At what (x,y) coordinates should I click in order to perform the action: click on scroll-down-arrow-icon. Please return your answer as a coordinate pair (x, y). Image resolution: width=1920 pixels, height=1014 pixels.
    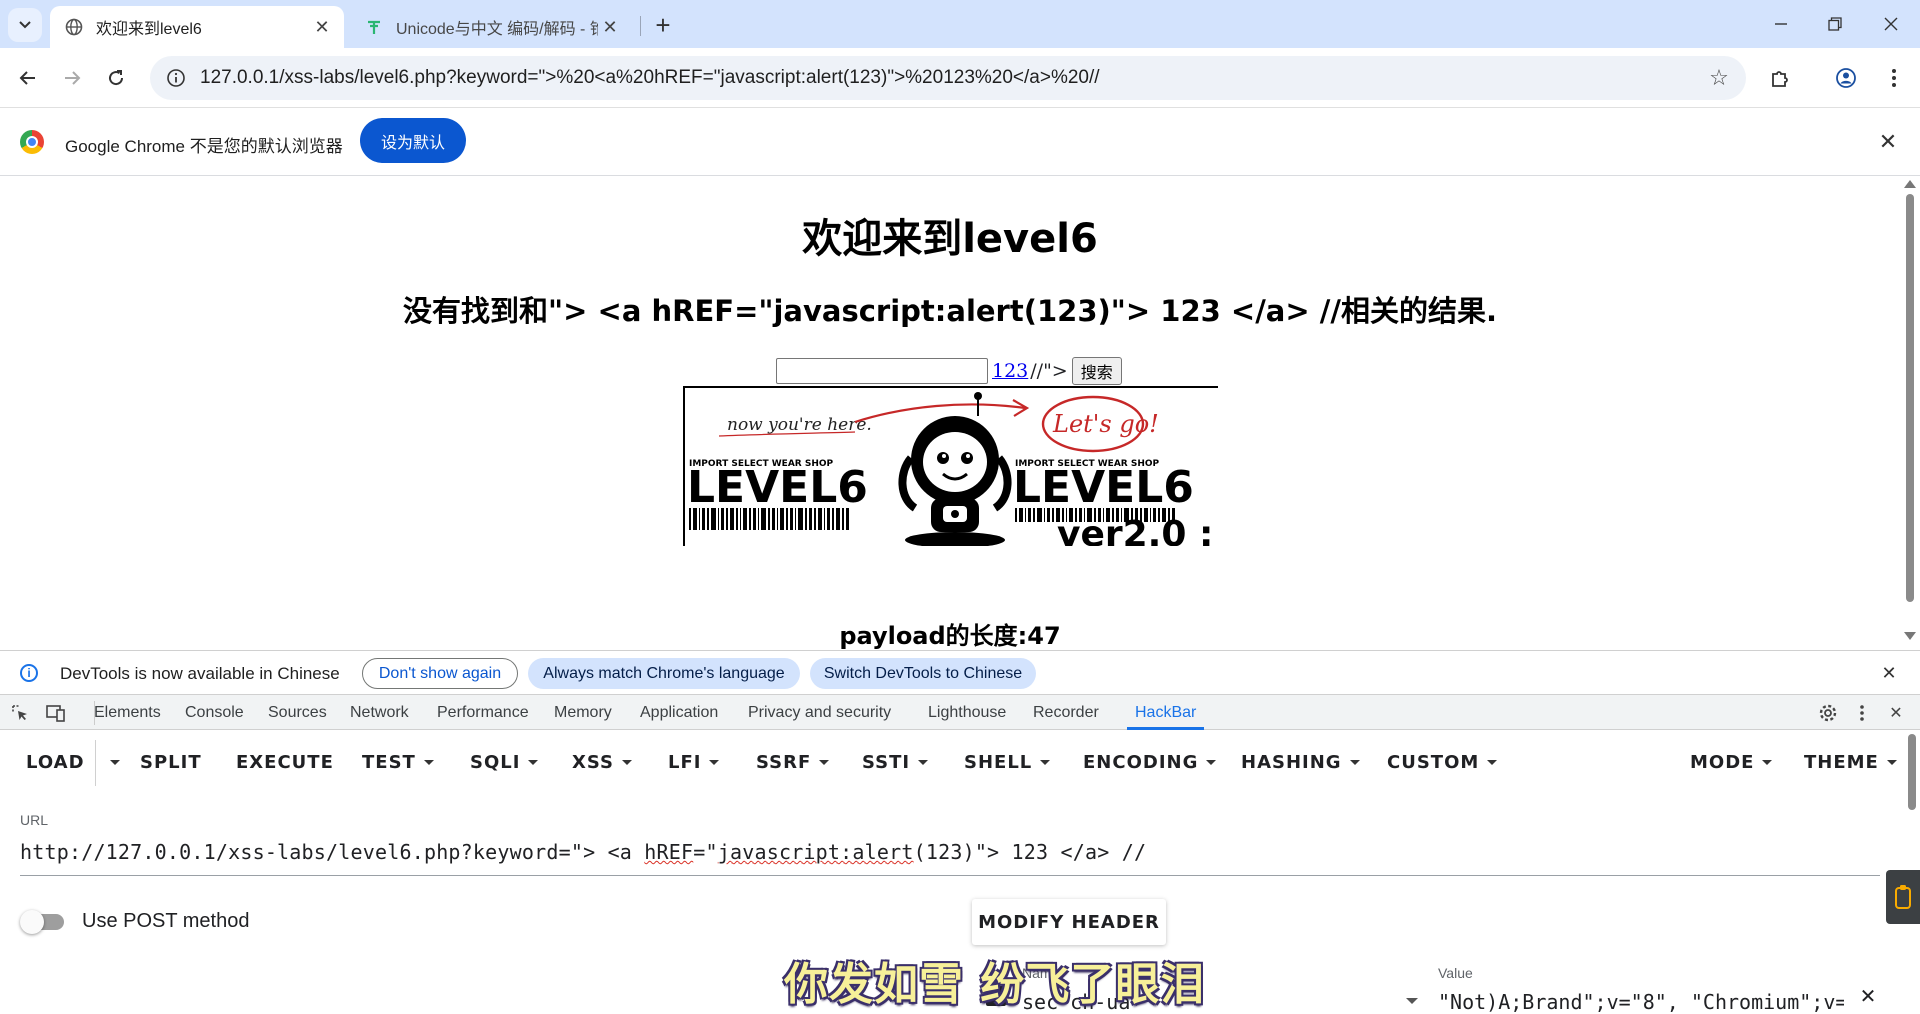
    Looking at the image, I should click on (1910, 636).